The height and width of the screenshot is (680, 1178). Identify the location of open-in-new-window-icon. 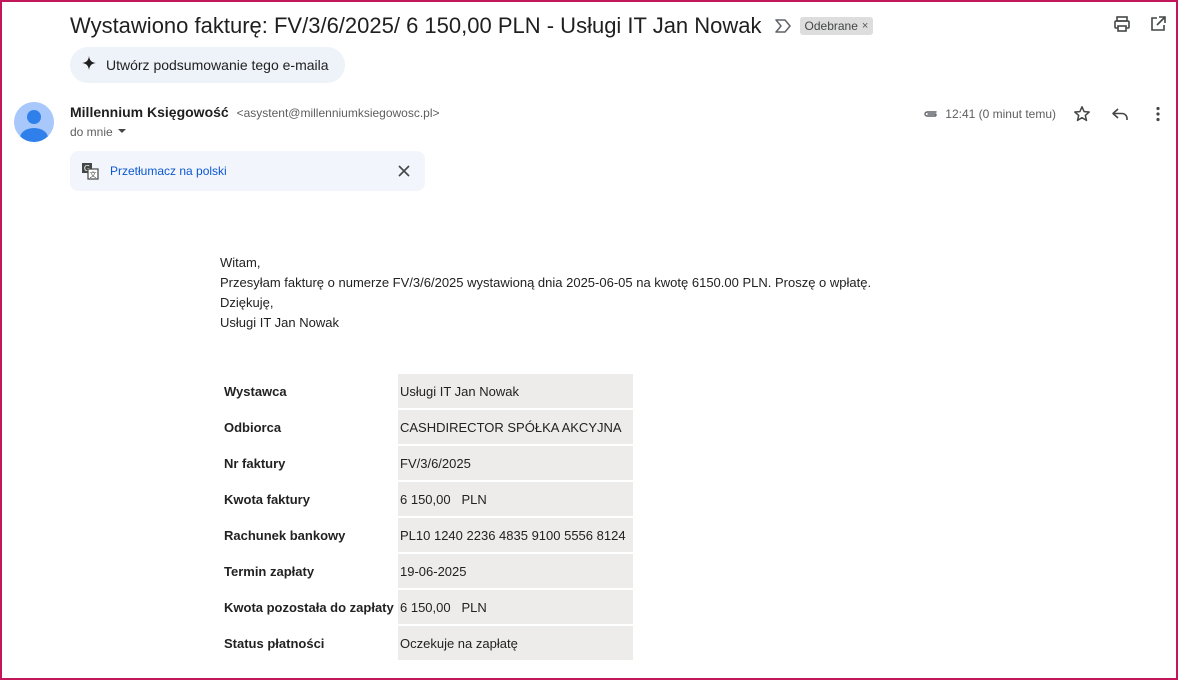
(1158, 24).